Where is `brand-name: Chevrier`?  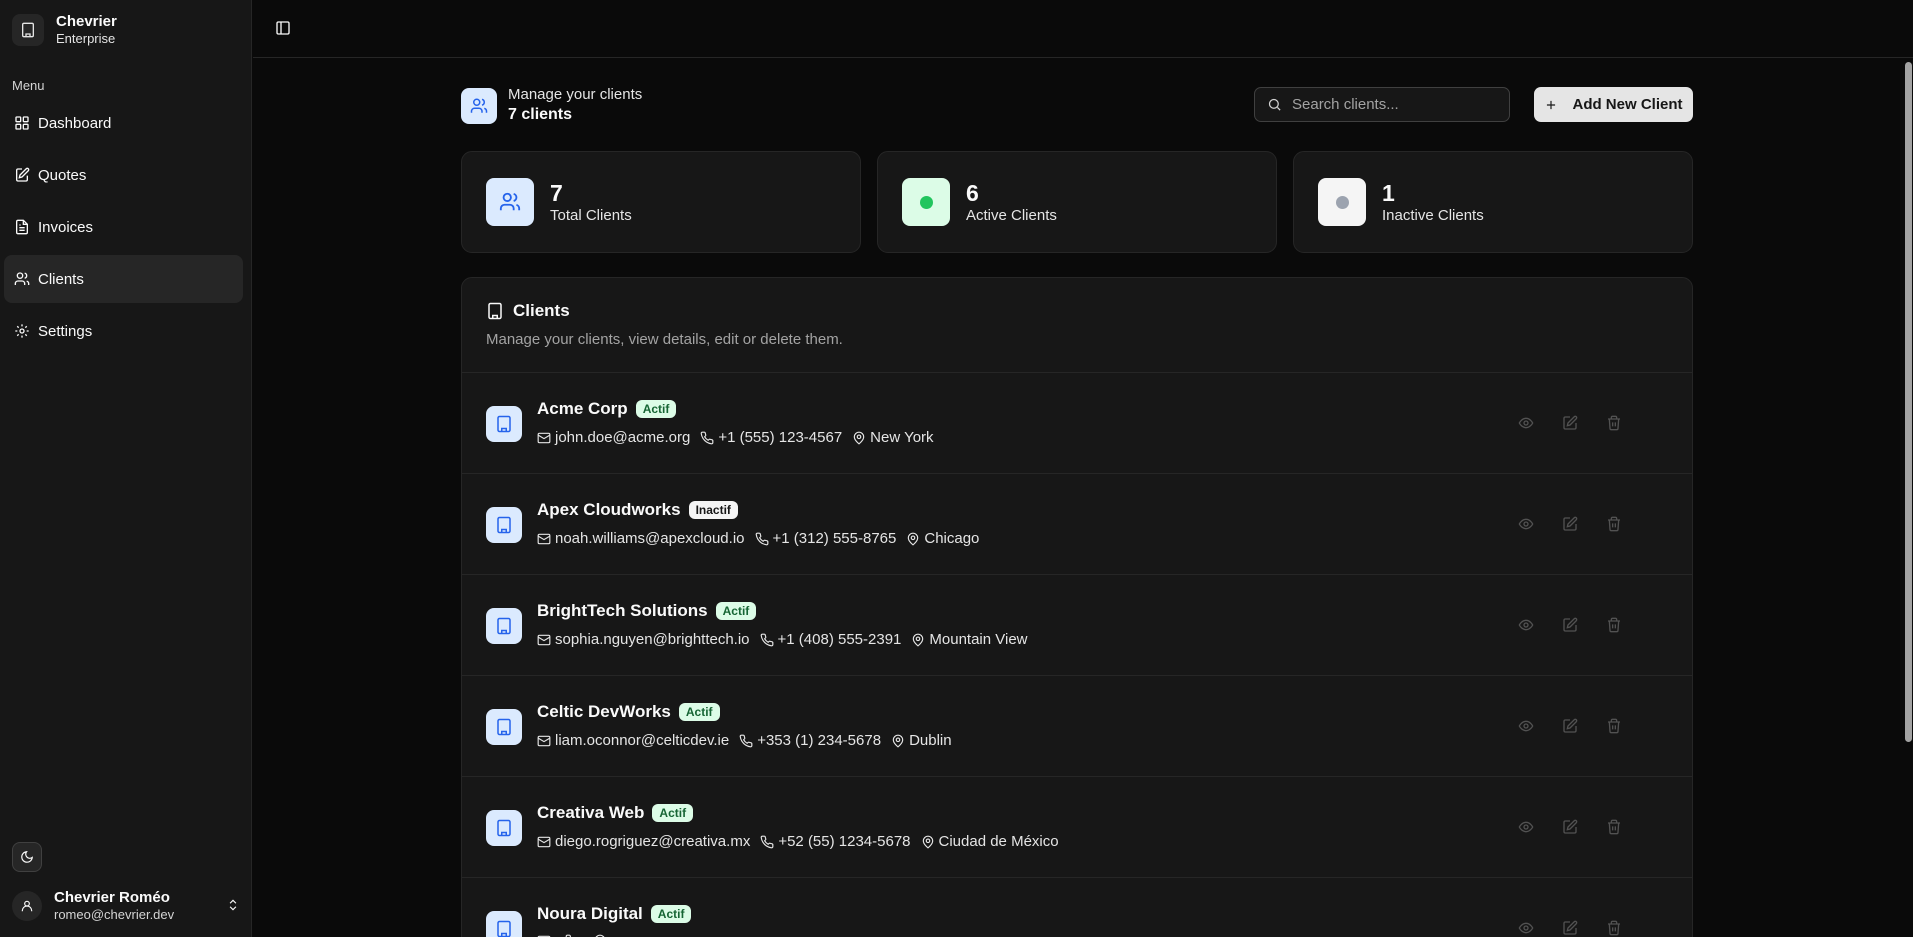
brand-name: Chevrier is located at coordinates (86, 21).